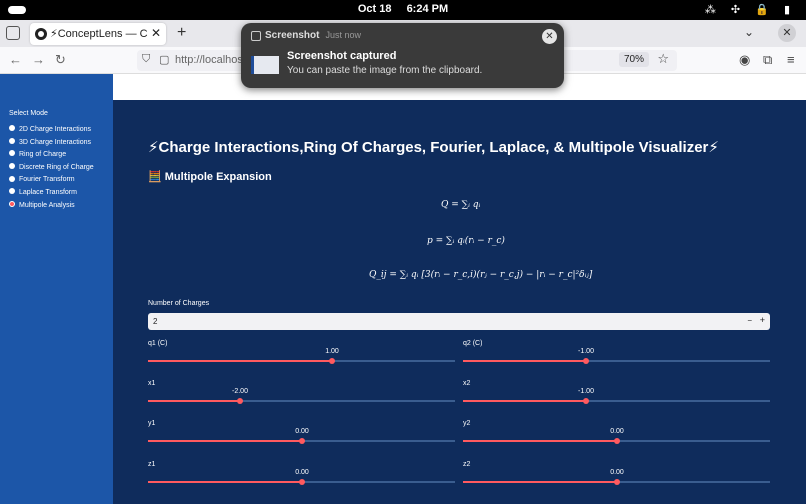 This screenshot has width=806, height=504. Describe the element at coordinates (47, 205) in the screenshot. I see `mode-option-label: Multipole Analysis` at that location.